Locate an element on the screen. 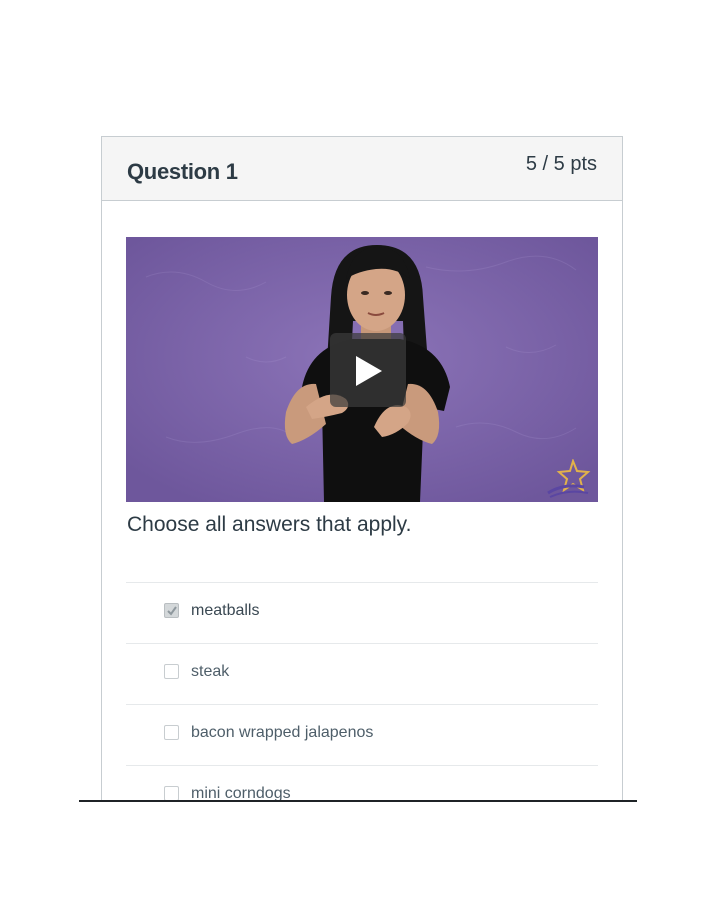  answer-checkbox-checked is located at coordinates (171, 610).